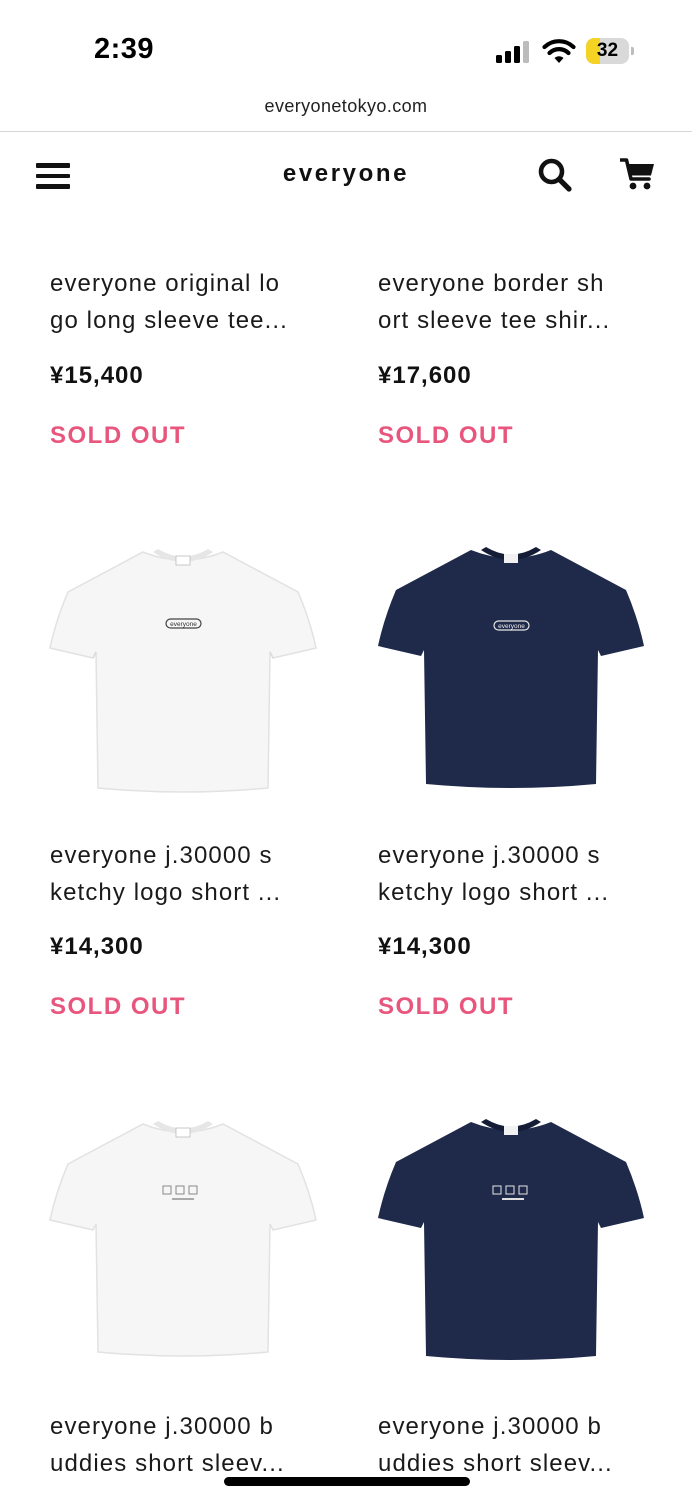  What do you see at coordinates (511, 1247) in the screenshot?
I see `product-image-navy-tee` at bounding box center [511, 1247].